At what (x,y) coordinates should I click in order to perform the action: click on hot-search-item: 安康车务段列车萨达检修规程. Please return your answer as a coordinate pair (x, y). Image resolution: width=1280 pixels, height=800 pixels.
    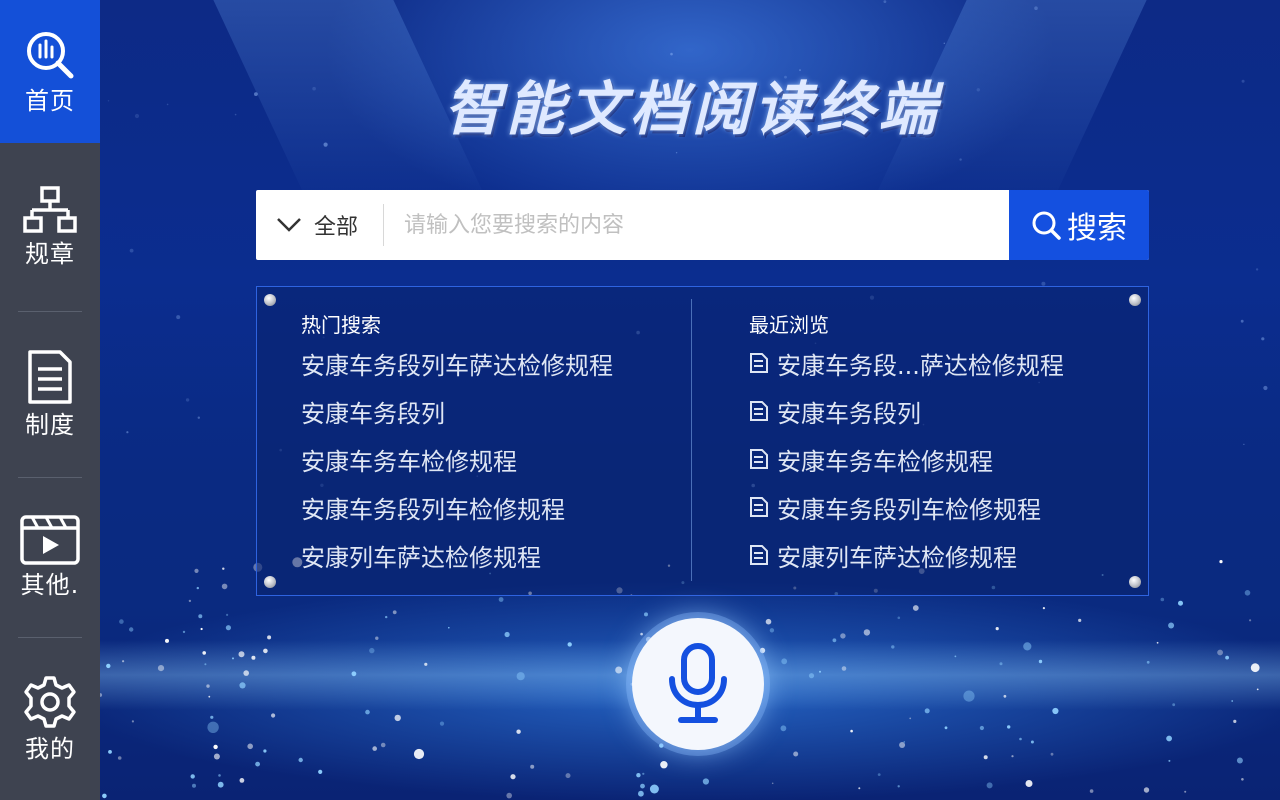
    Looking at the image, I should click on (491, 363).